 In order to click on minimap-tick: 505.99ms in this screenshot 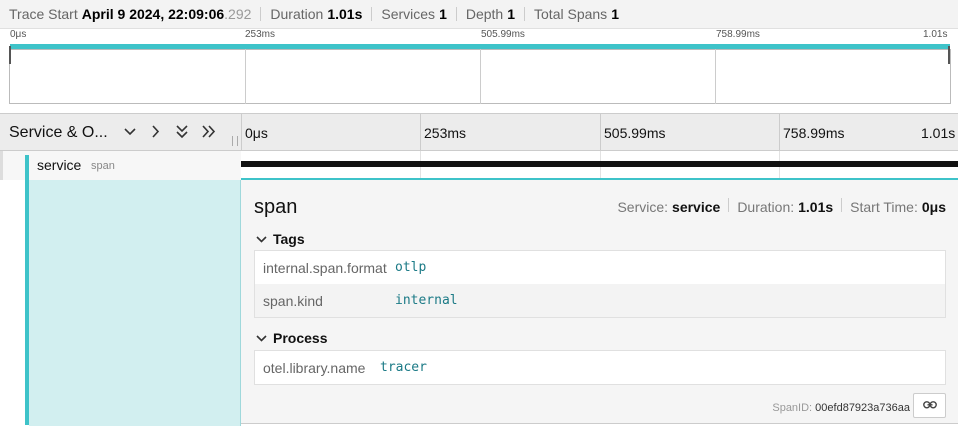, I will do `click(503, 34)`.